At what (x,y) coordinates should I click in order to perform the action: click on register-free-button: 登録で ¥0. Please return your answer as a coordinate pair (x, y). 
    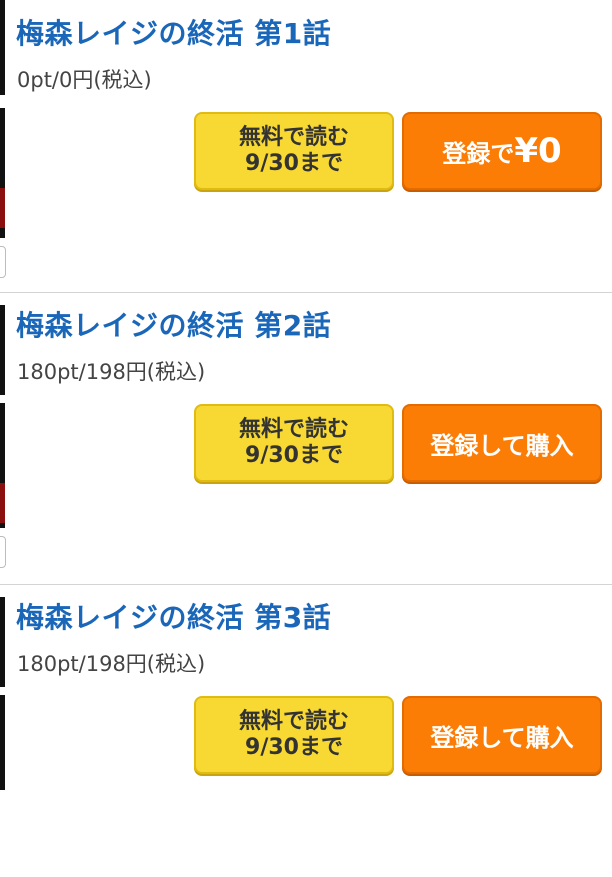
    Looking at the image, I should click on (502, 151).